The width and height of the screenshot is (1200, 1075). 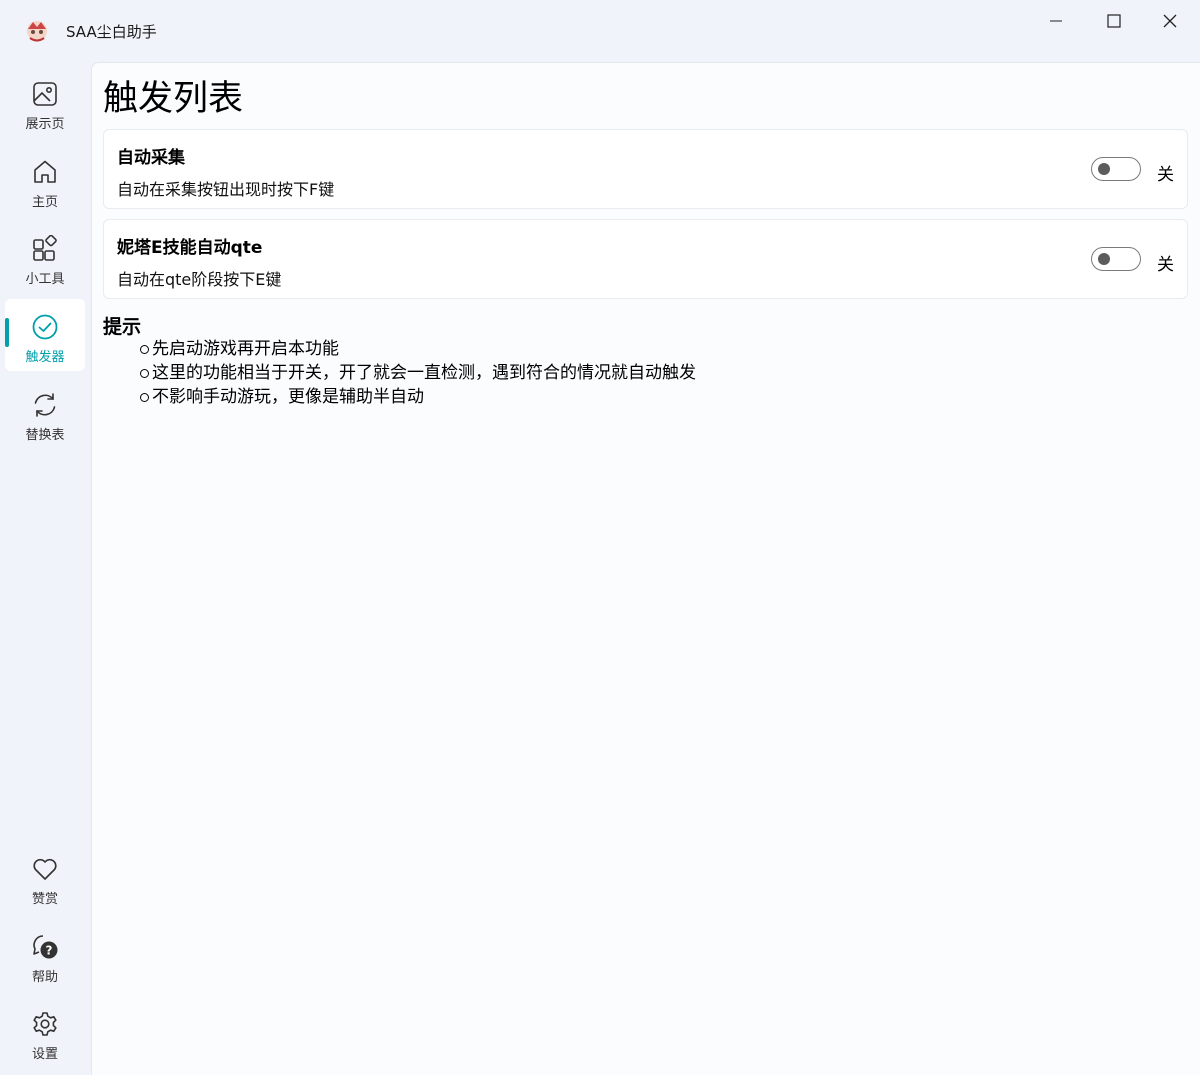 I want to click on tip-text: 这里的功能相当于开关，开了就会一直检测，遇到符合的情况就自动触发, so click(x=424, y=373).